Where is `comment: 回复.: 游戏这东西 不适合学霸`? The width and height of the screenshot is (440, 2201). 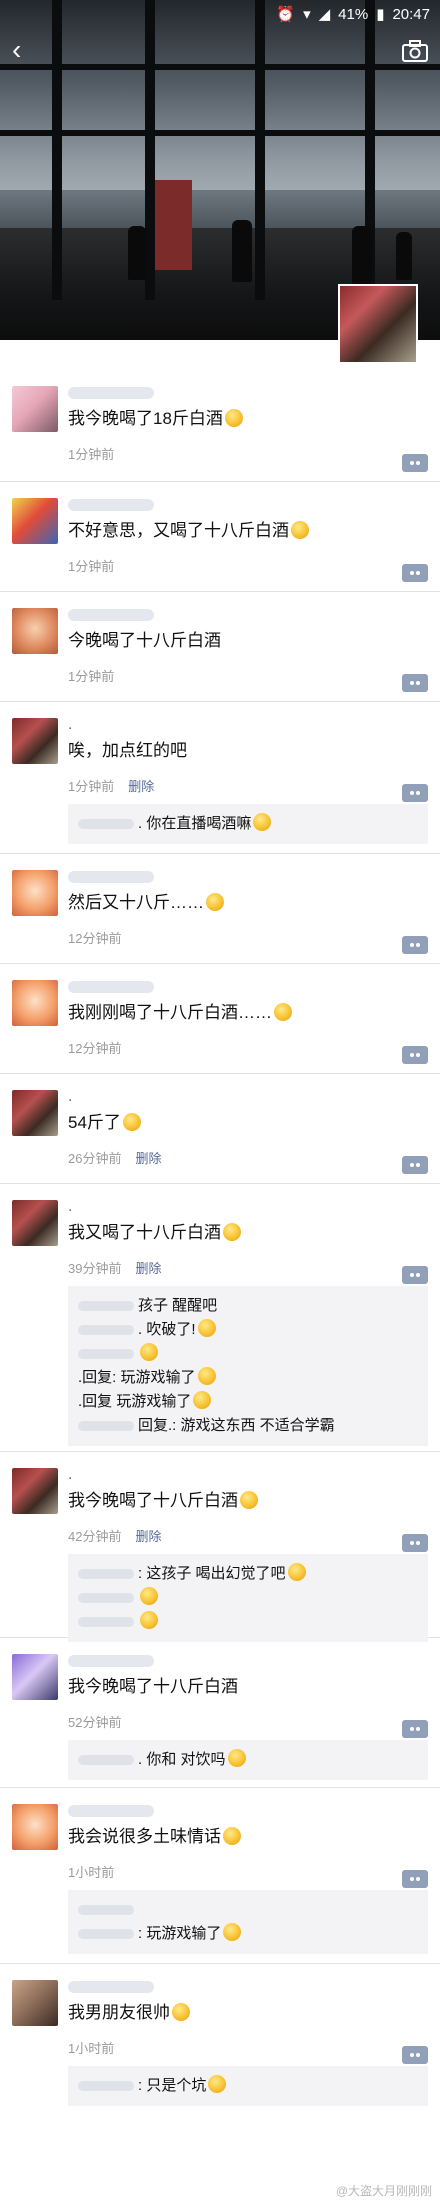 comment: 回复.: 游戏这东西 不适合学霸 is located at coordinates (248, 1426).